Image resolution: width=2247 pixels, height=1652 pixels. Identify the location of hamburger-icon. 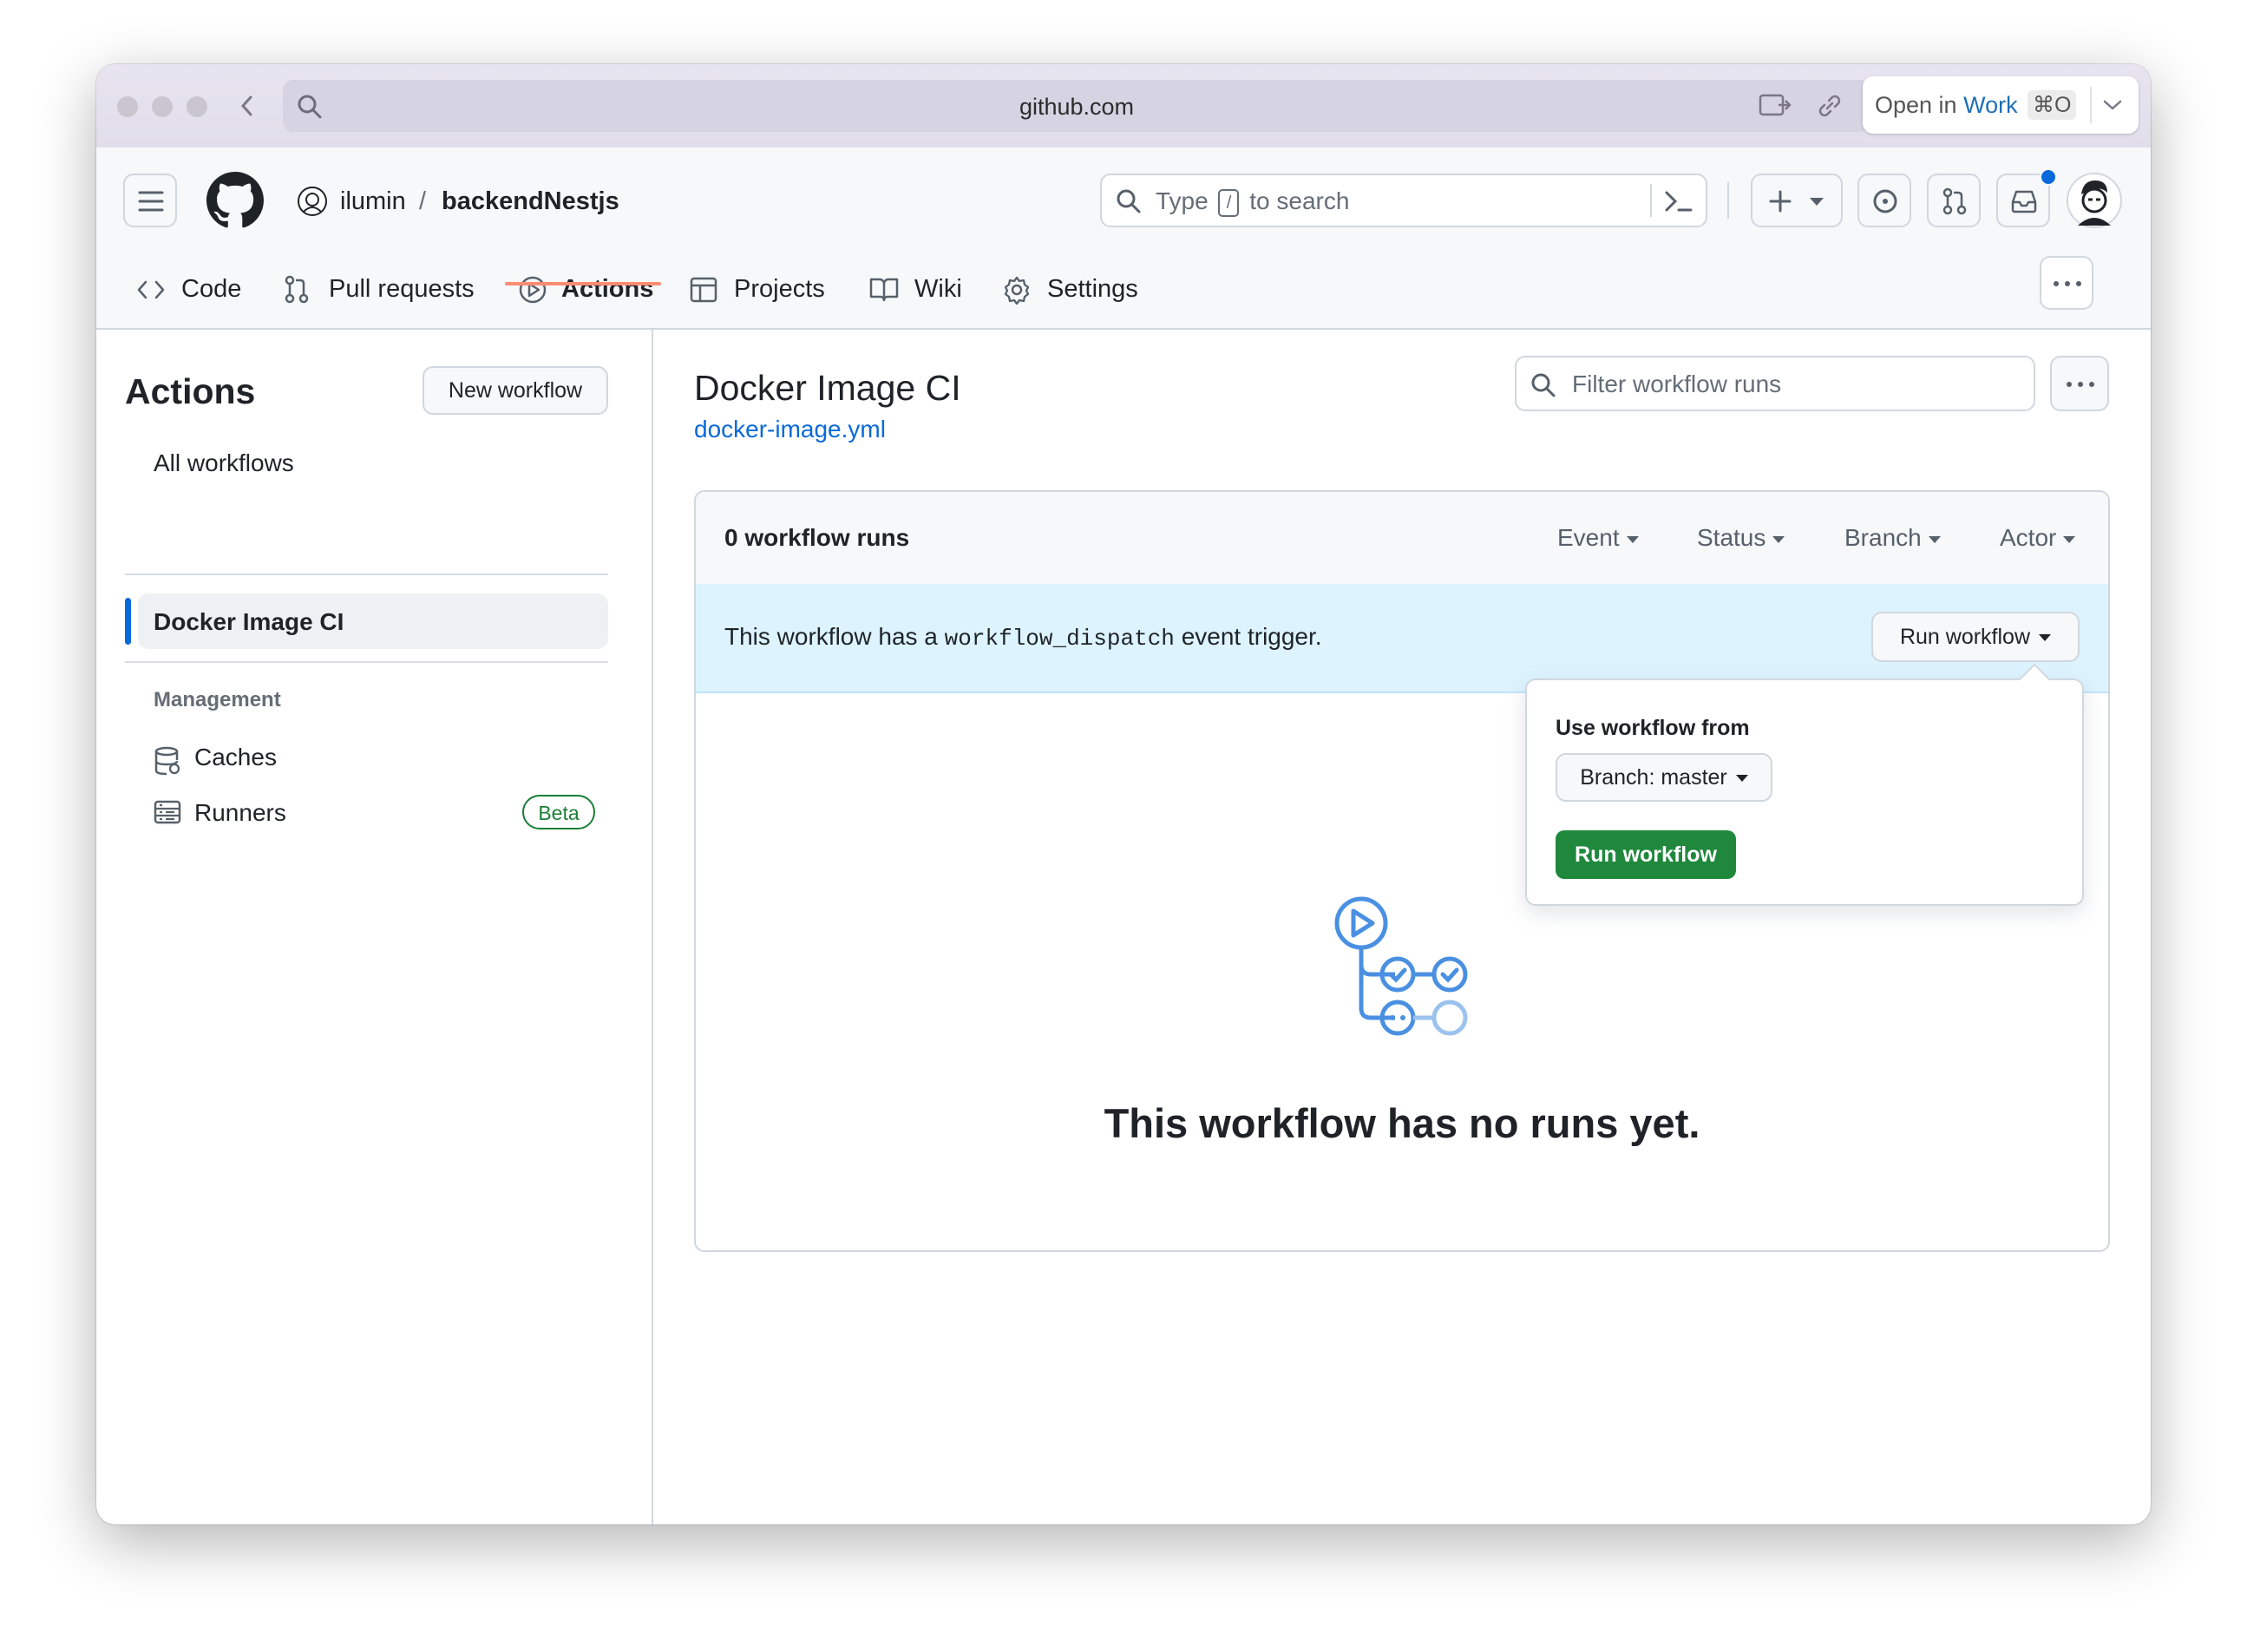
(151, 201).